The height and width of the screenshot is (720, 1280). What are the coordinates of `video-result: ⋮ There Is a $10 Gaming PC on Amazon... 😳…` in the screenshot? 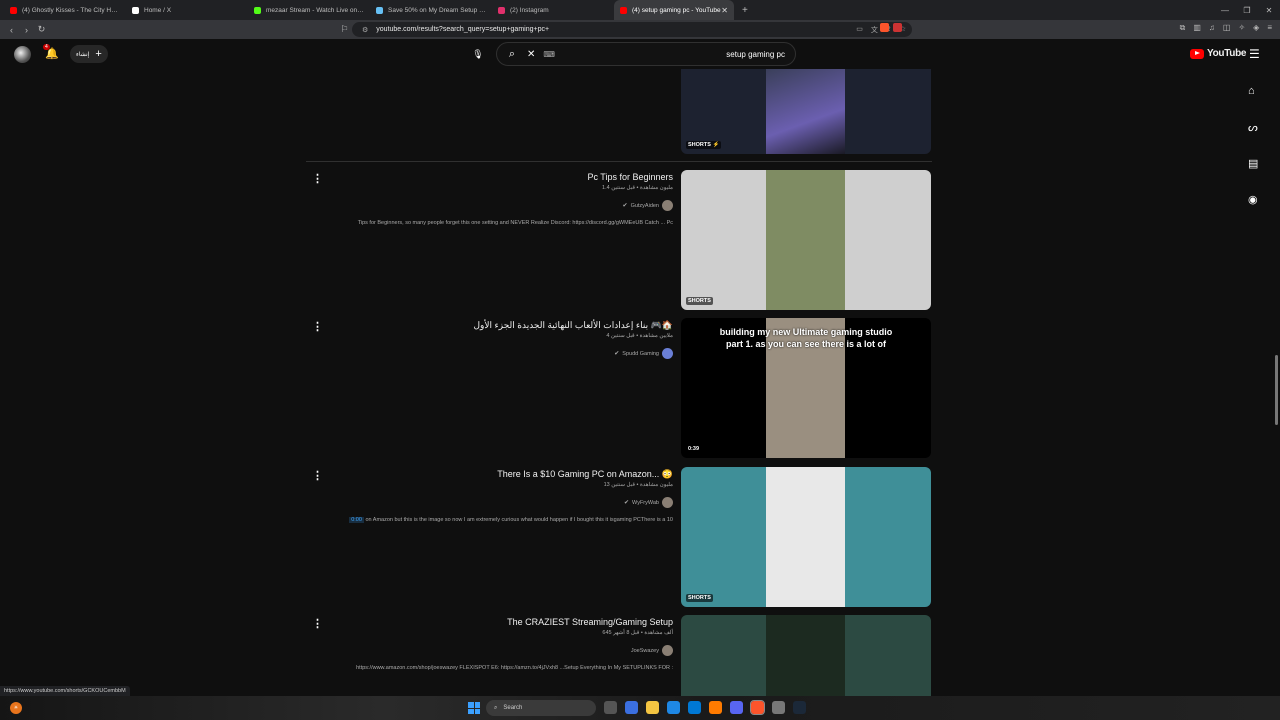 It's located at (619, 538).